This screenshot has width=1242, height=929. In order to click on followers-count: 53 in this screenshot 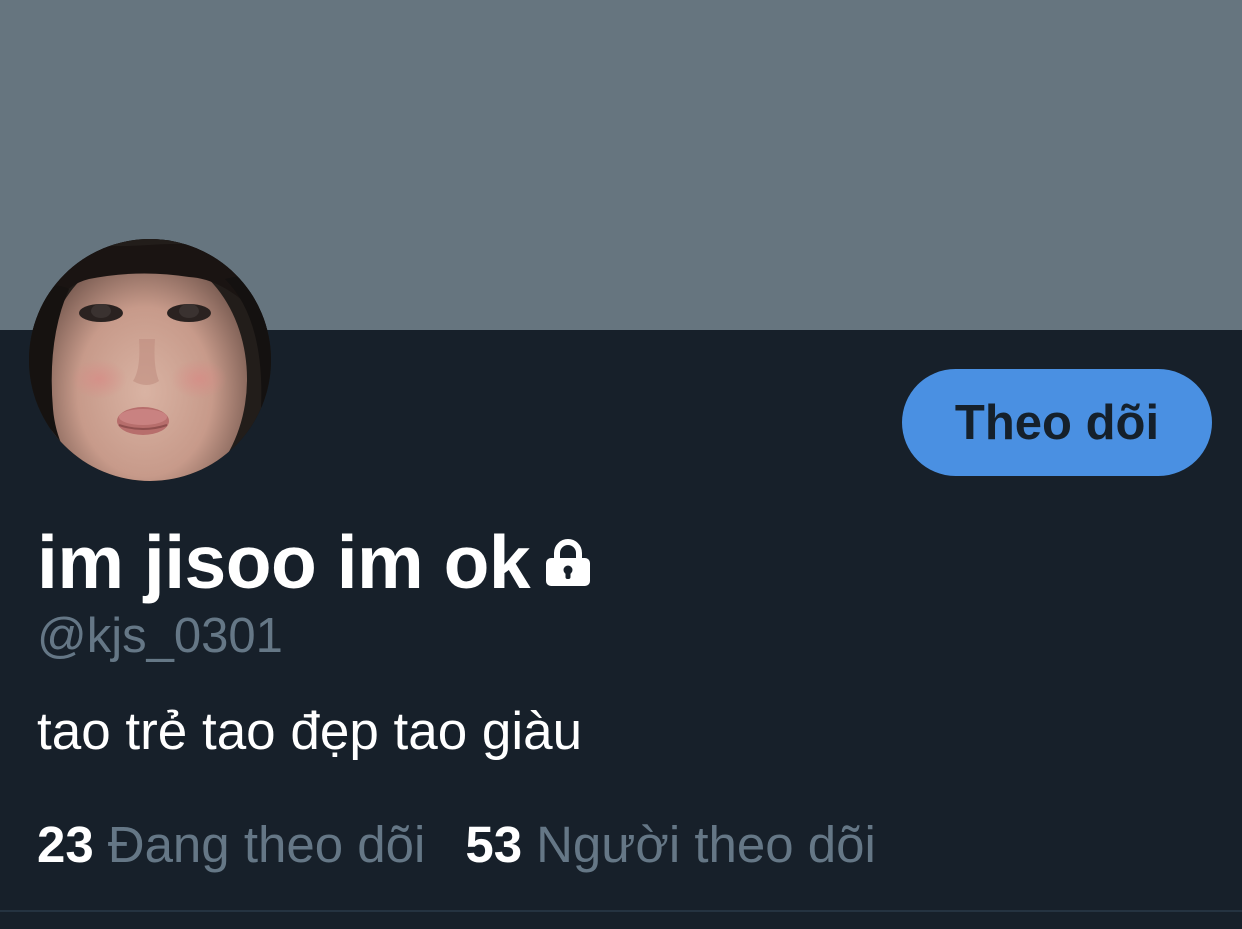, I will do `click(494, 844)`.